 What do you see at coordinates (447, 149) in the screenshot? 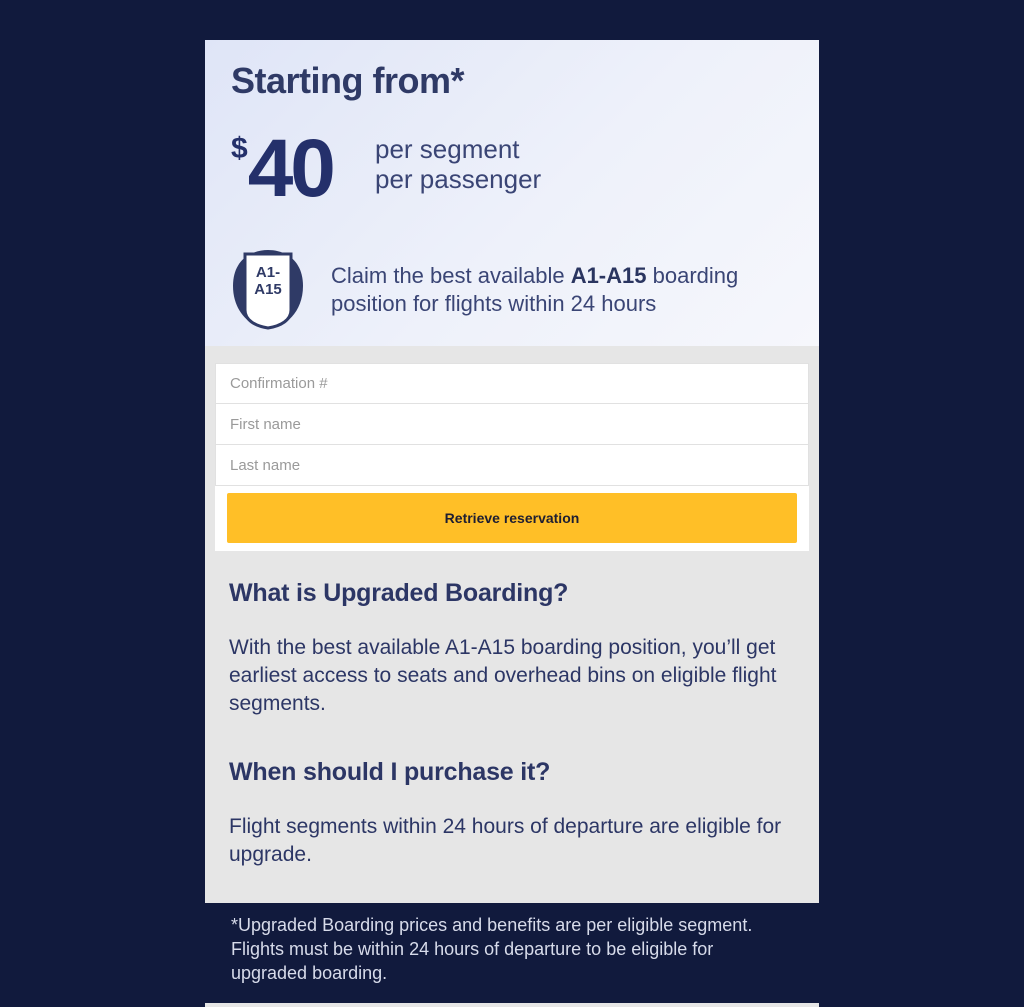
I see `price-unit-segment: per segment` at bounding box center [447, 149].